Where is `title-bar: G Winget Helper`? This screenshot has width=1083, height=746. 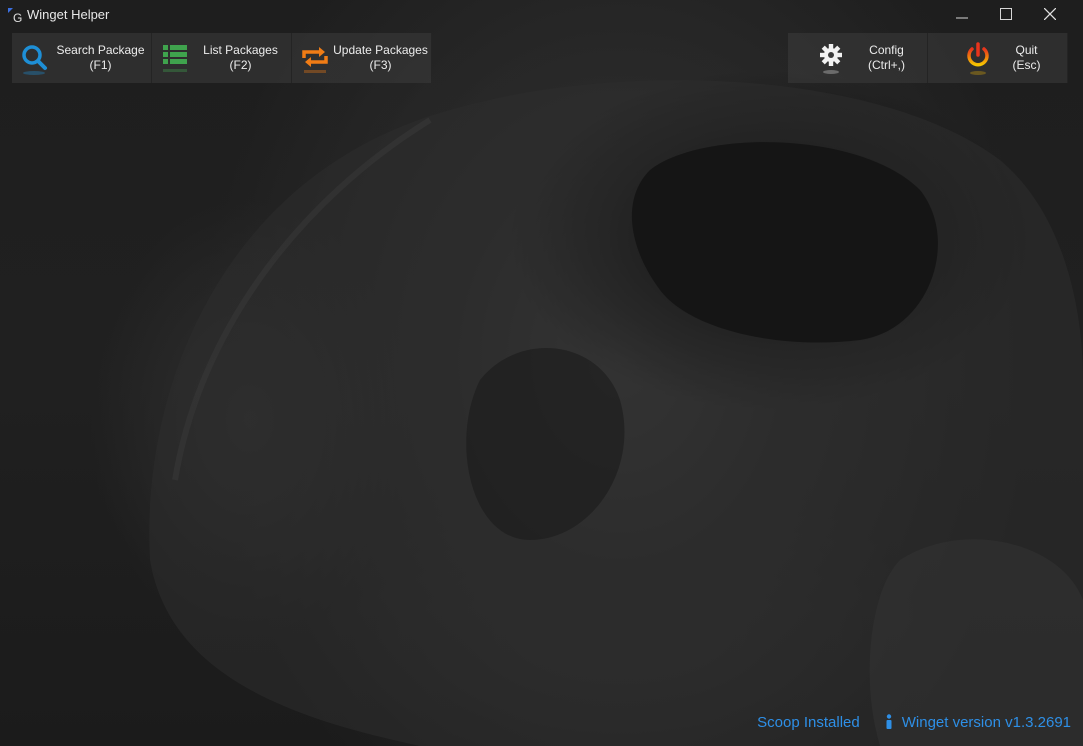
title-bar: G Winget Helper is located at coordinates (541, 15).